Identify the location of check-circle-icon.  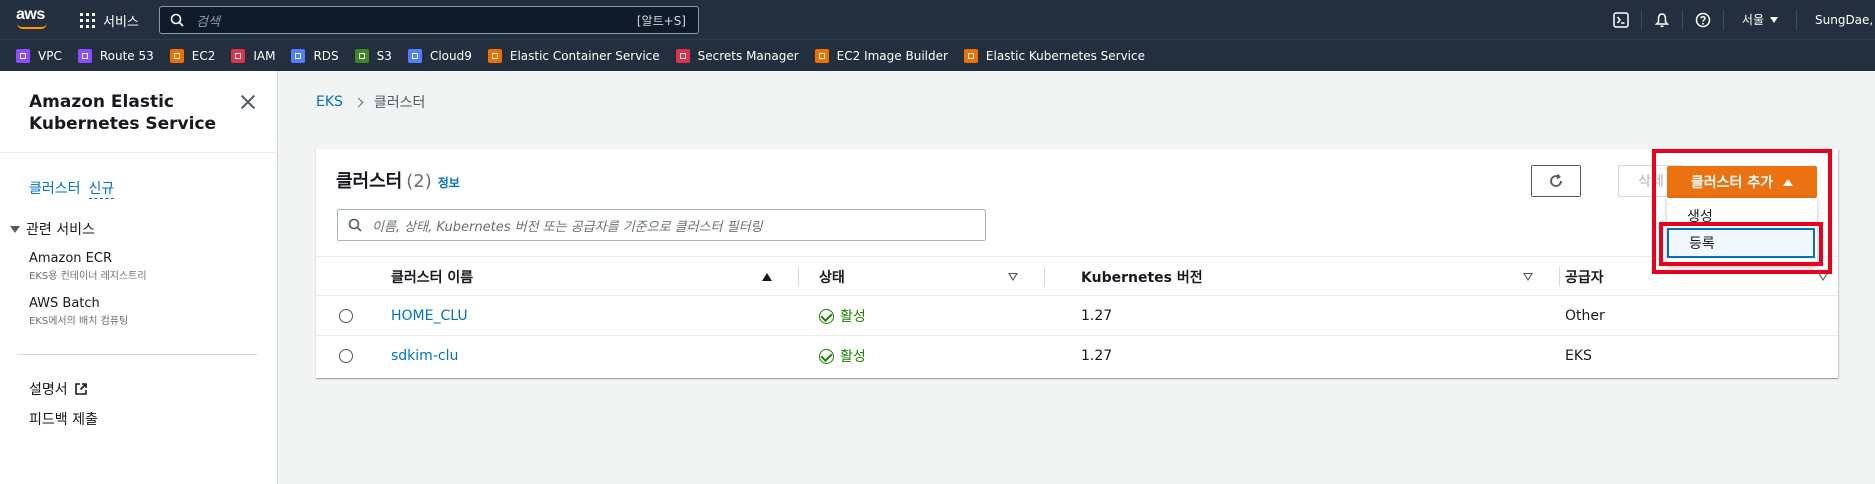
(826, 316).